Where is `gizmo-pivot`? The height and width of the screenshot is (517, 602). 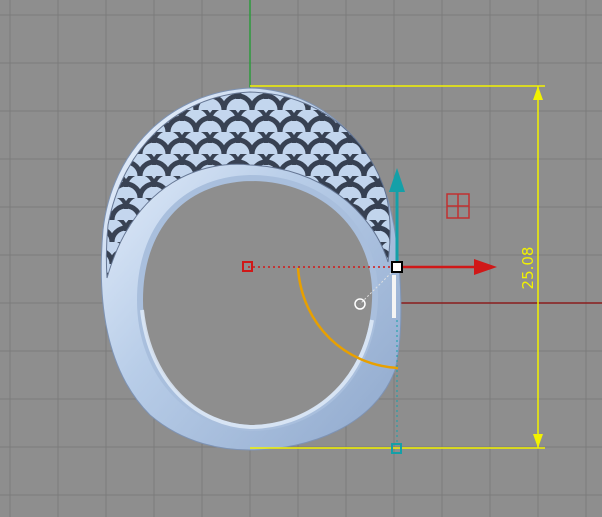 gizmo-pivot is located at coordinates (397, 267).